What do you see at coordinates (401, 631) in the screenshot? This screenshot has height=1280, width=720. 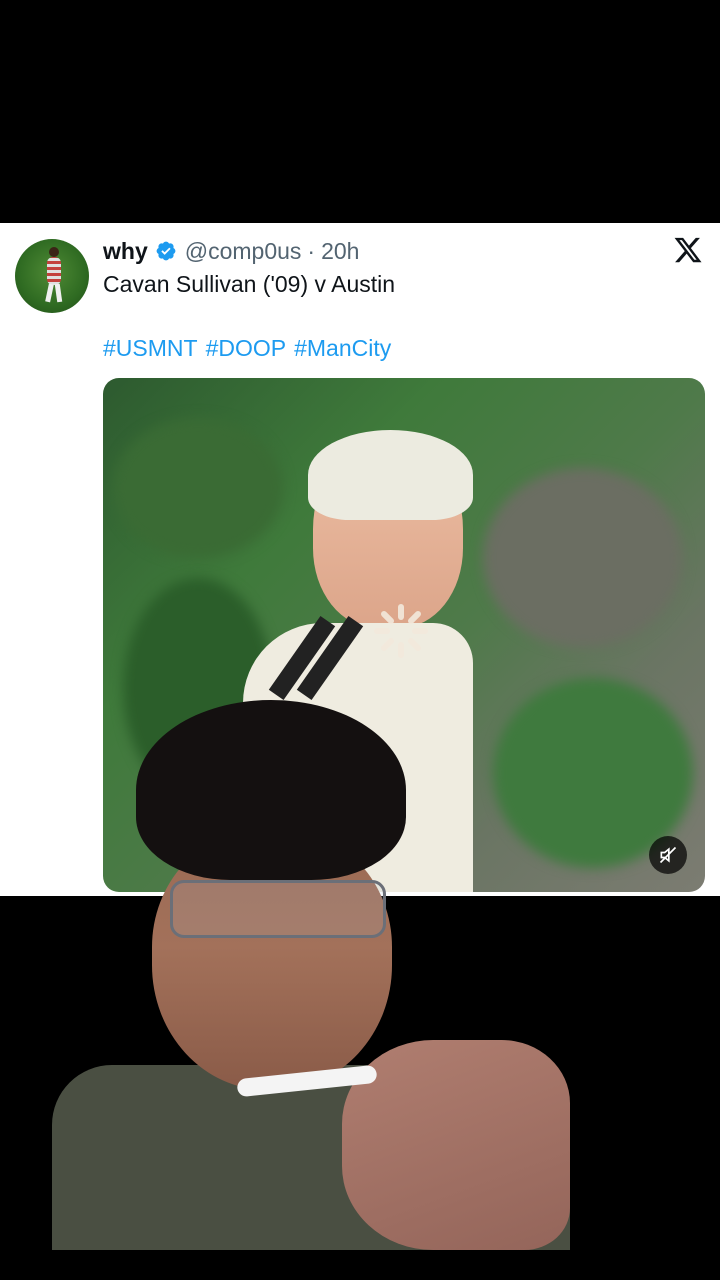 I see `loading-spinner-icon` at bounding box center [401, 631].